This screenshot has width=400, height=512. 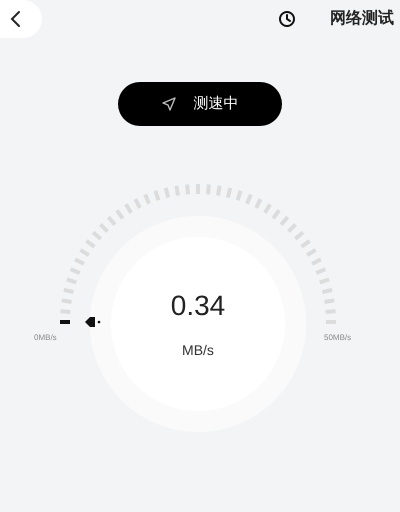 What do you see at coordinates (45, 338) in the screenshot?
I see `min-speed-label: 0MB/s` at bounding box center [45, 338].